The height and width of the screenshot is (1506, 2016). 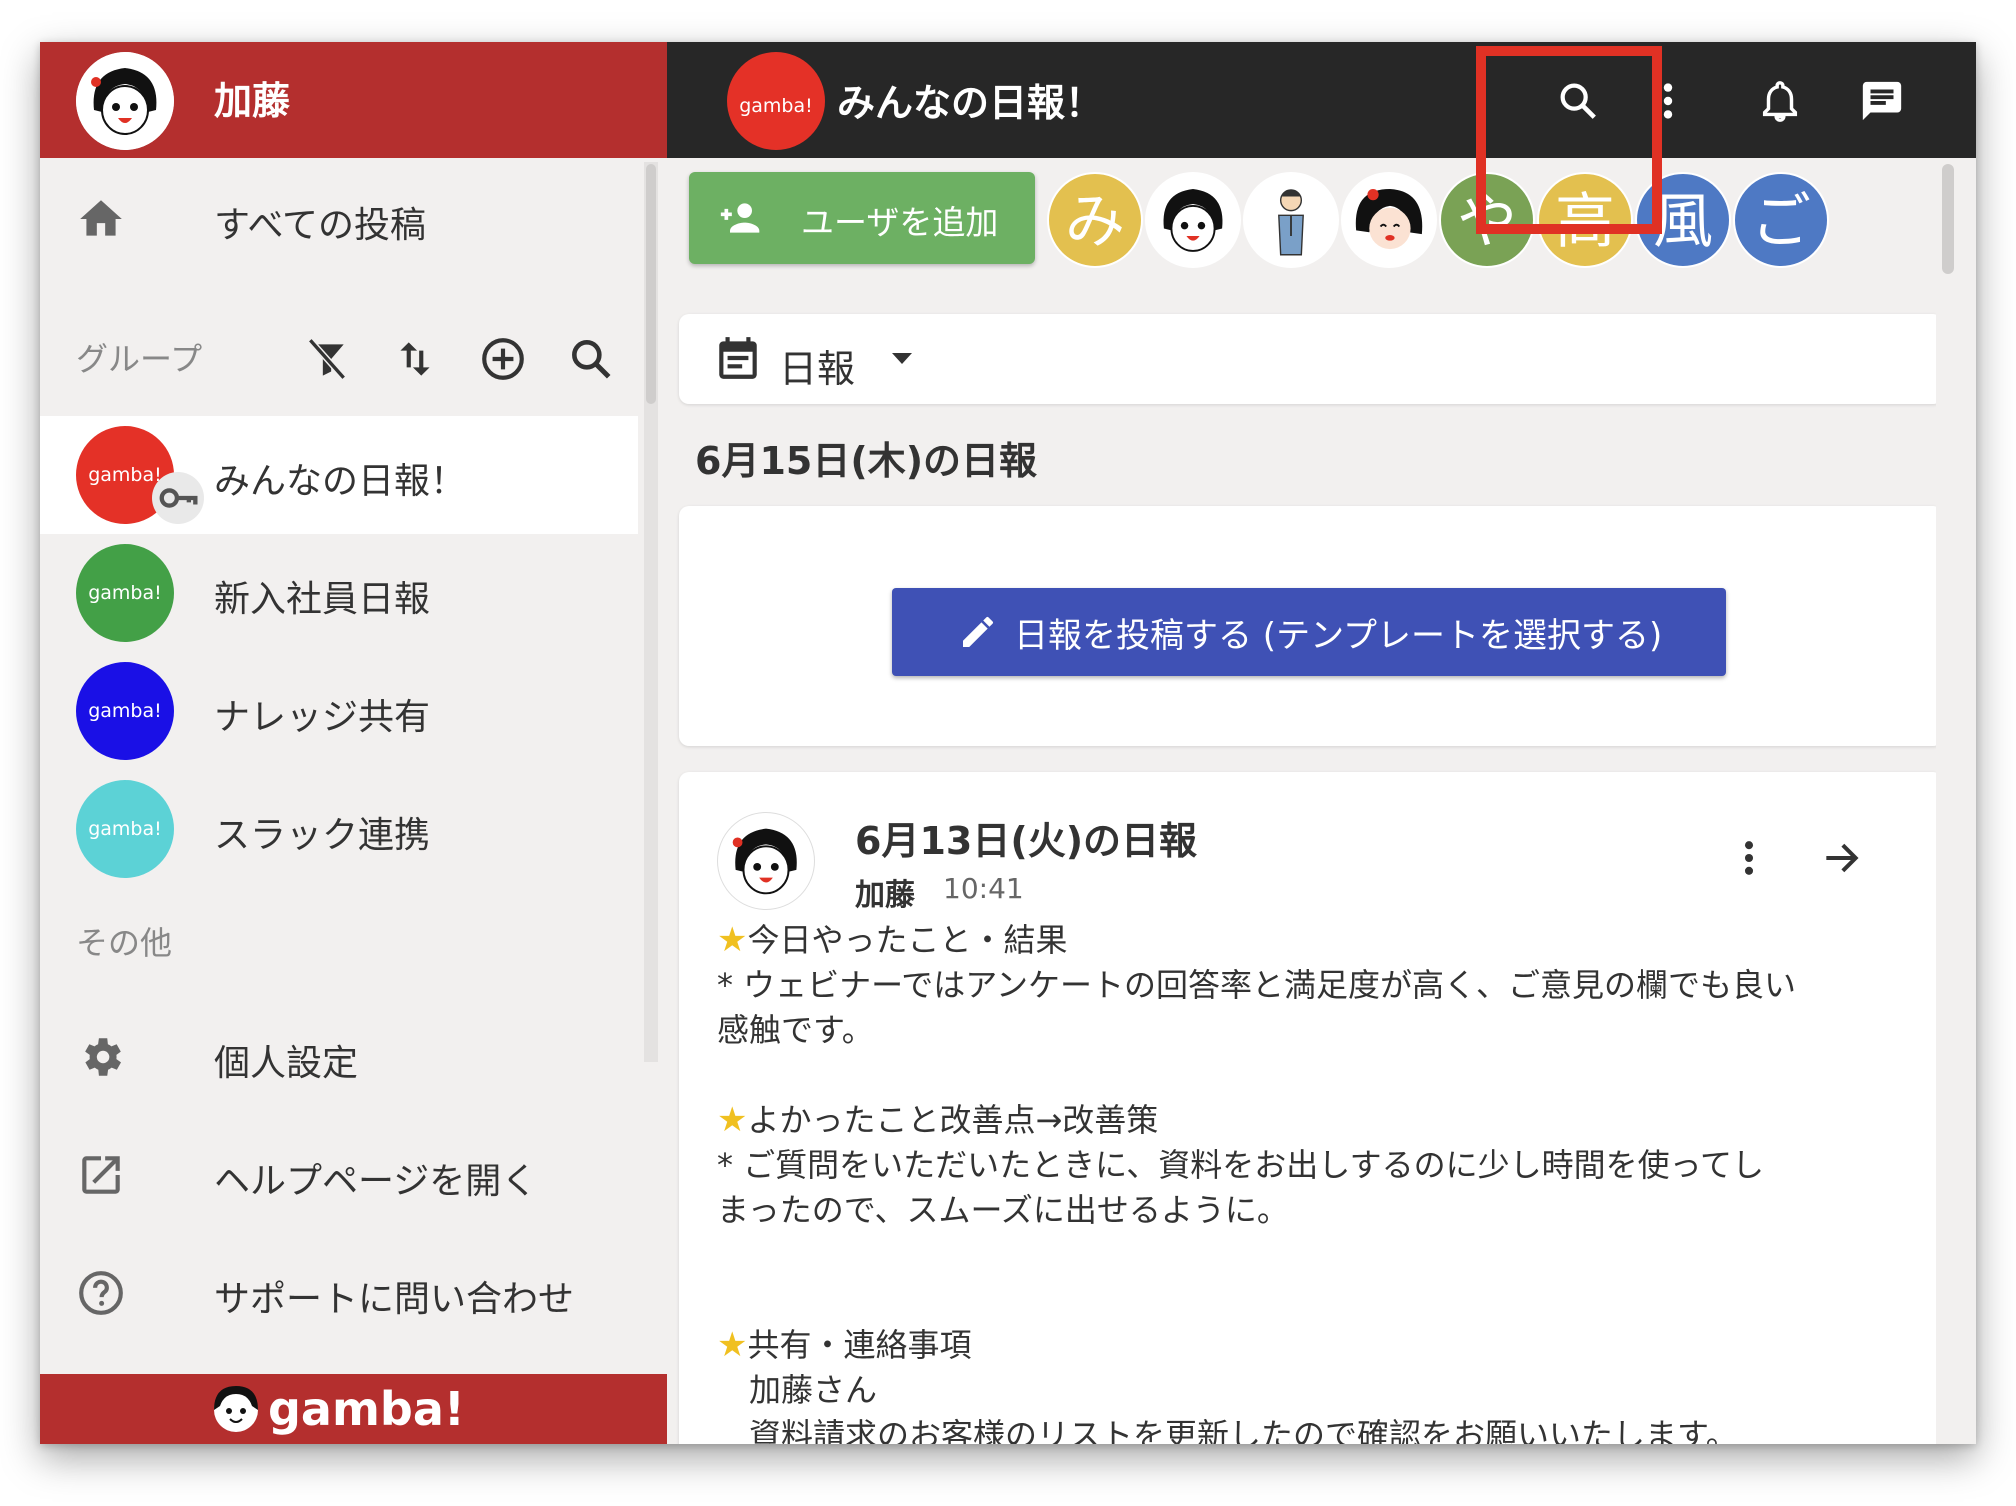 What do you see at coordinates (900, 222) in the screenshot?
I see `add-user-label: ユーザを追加` at bounding box center [900, 222].